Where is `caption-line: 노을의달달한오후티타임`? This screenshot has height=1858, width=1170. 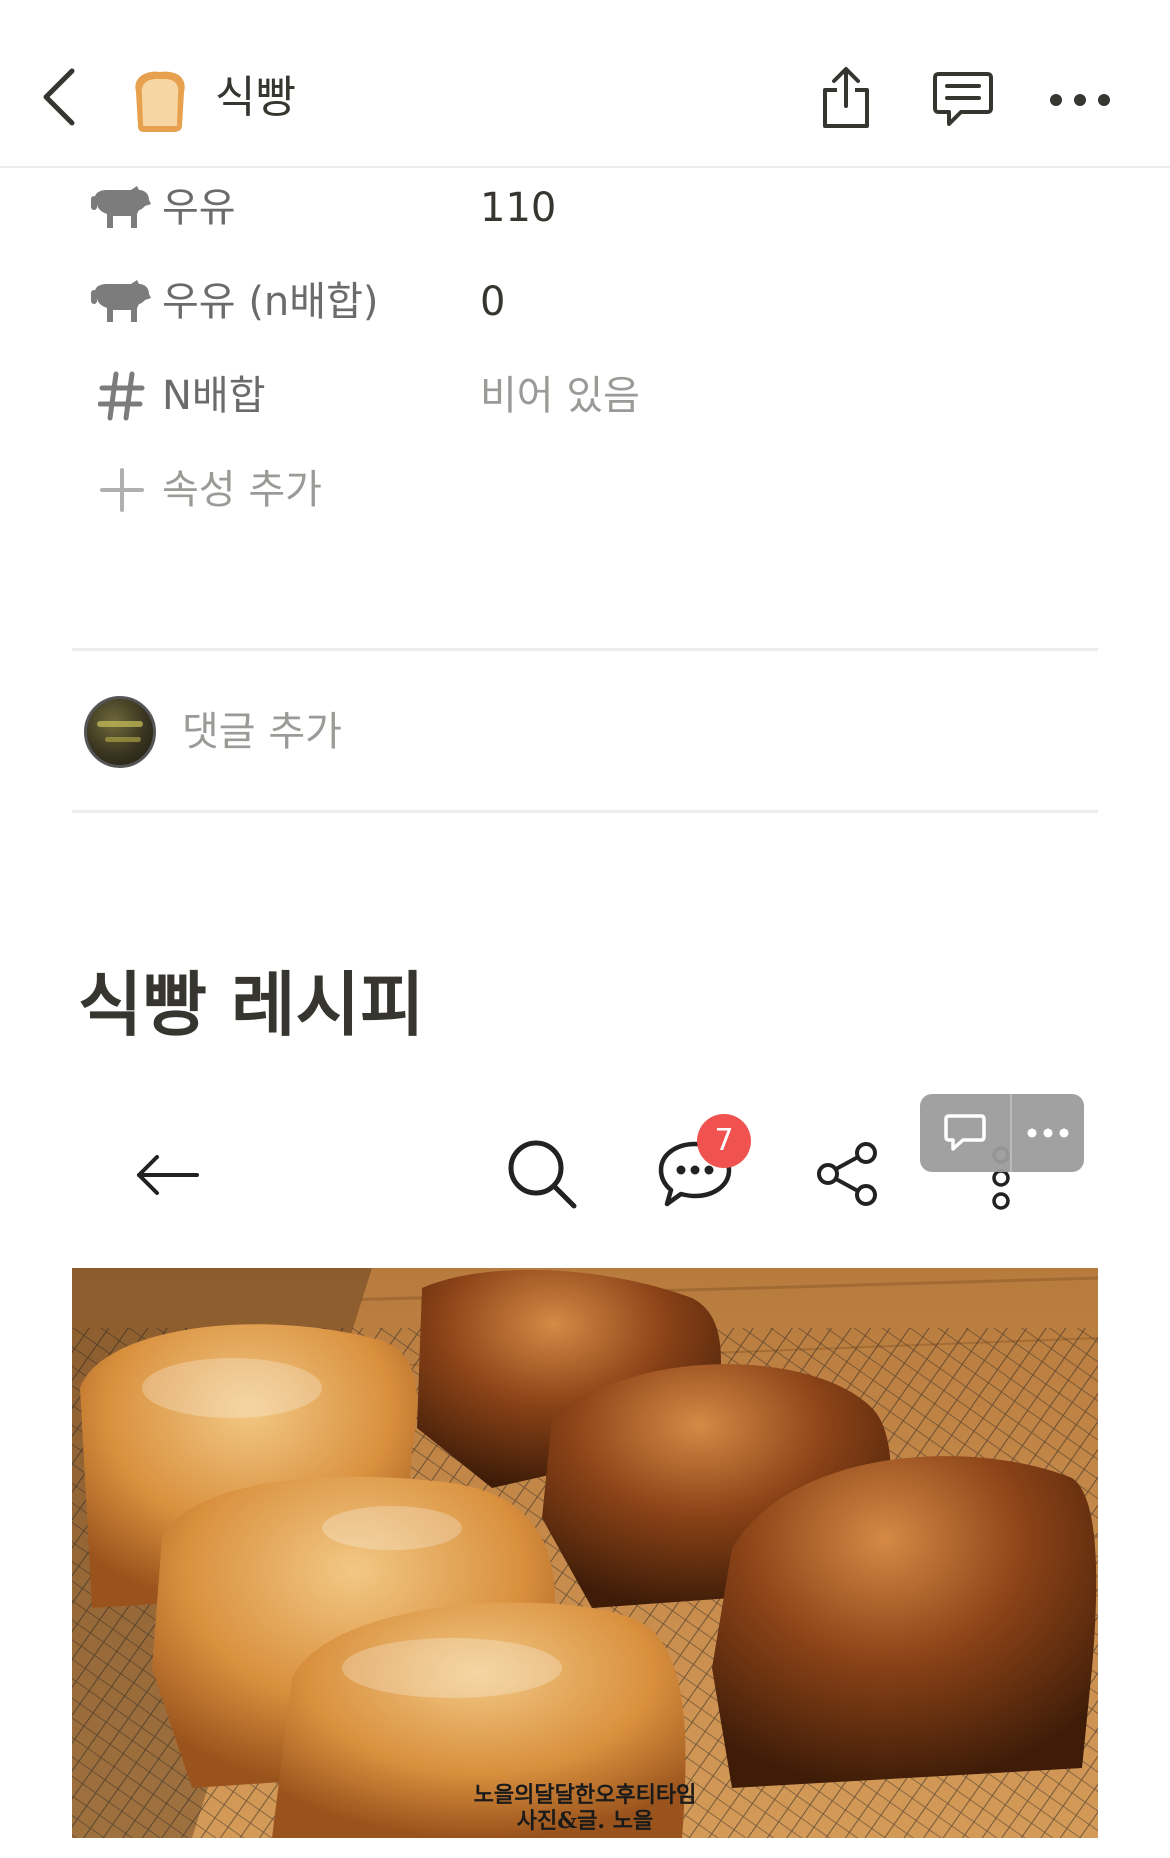 caption-line: 노을의달달한오후티타임 is located at coordinates (585, 1795).